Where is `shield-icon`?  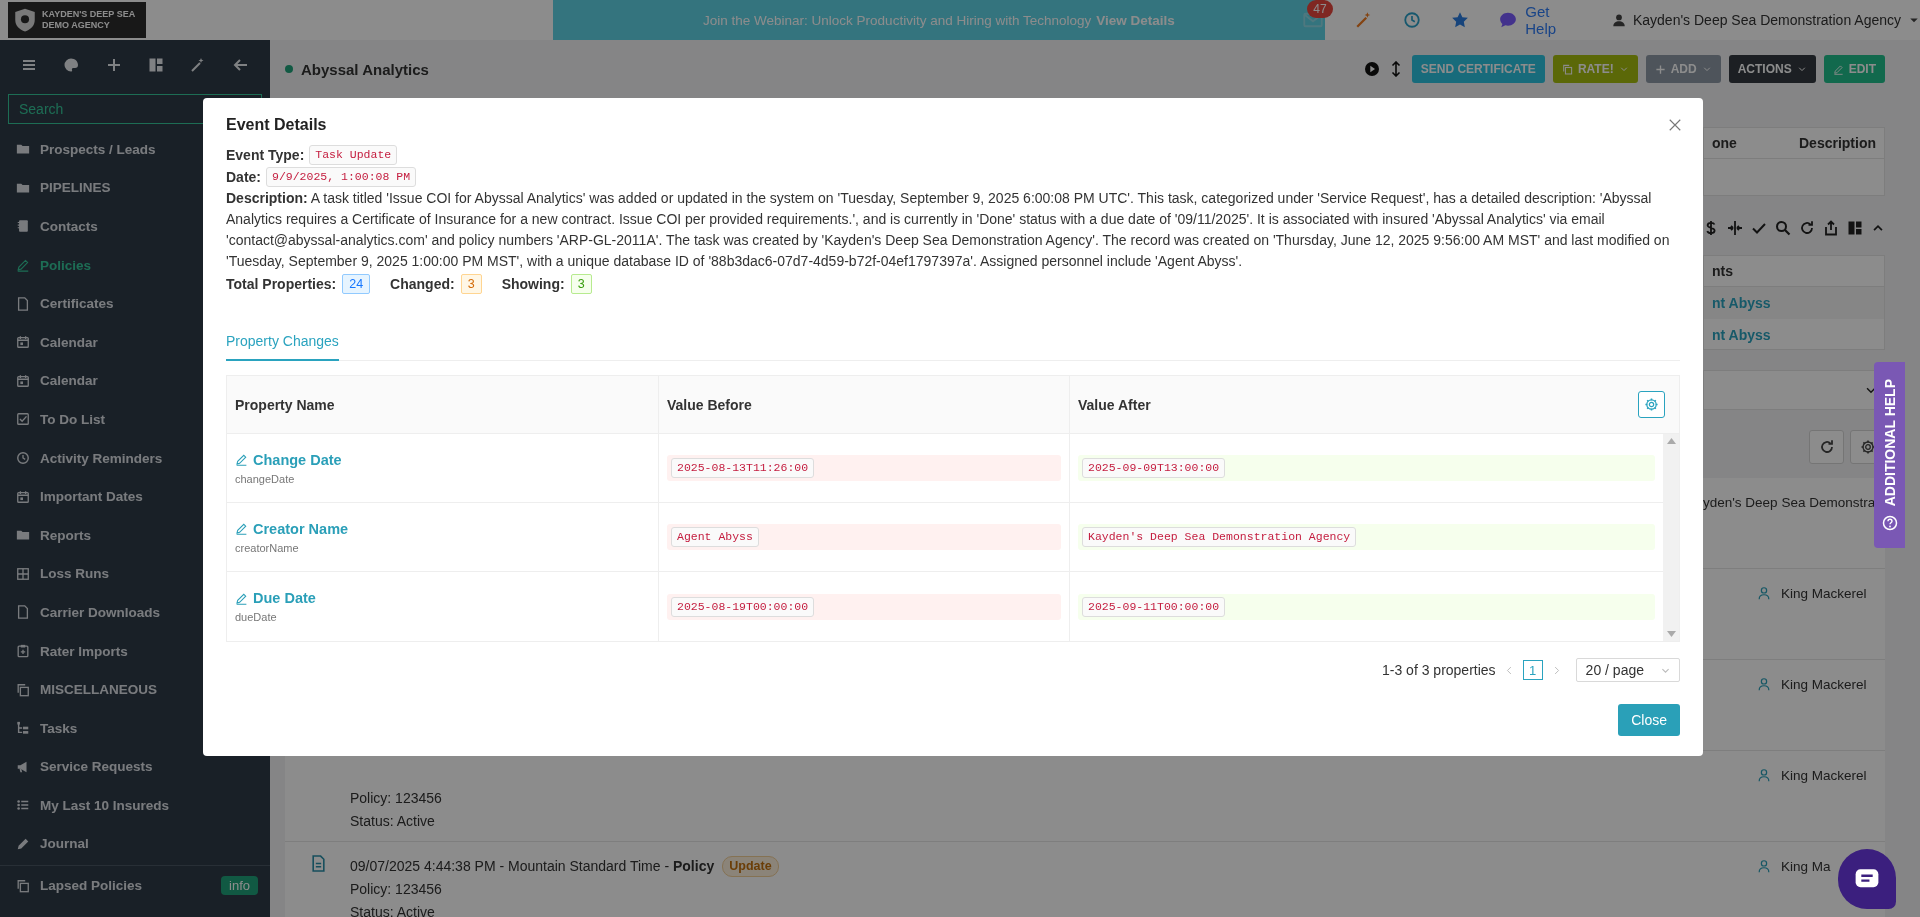
shield-icon is located at coordinates (25, 20).